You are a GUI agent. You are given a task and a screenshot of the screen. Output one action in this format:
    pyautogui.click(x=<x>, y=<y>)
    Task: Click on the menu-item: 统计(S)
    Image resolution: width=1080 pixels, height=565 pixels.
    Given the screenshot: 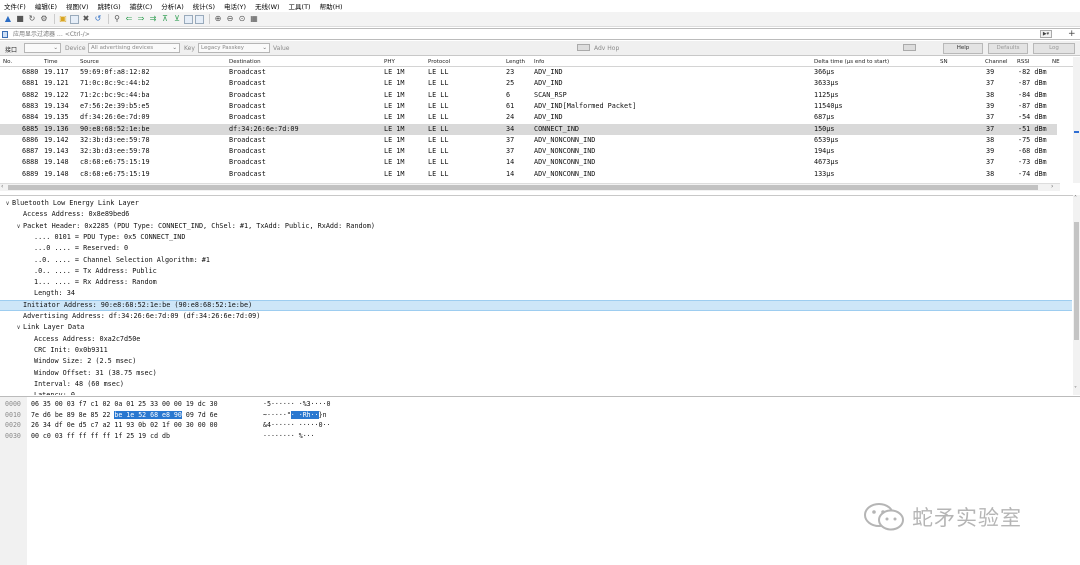 What is the action you would take?
    pyautogui.click(x=204, y=6)
    